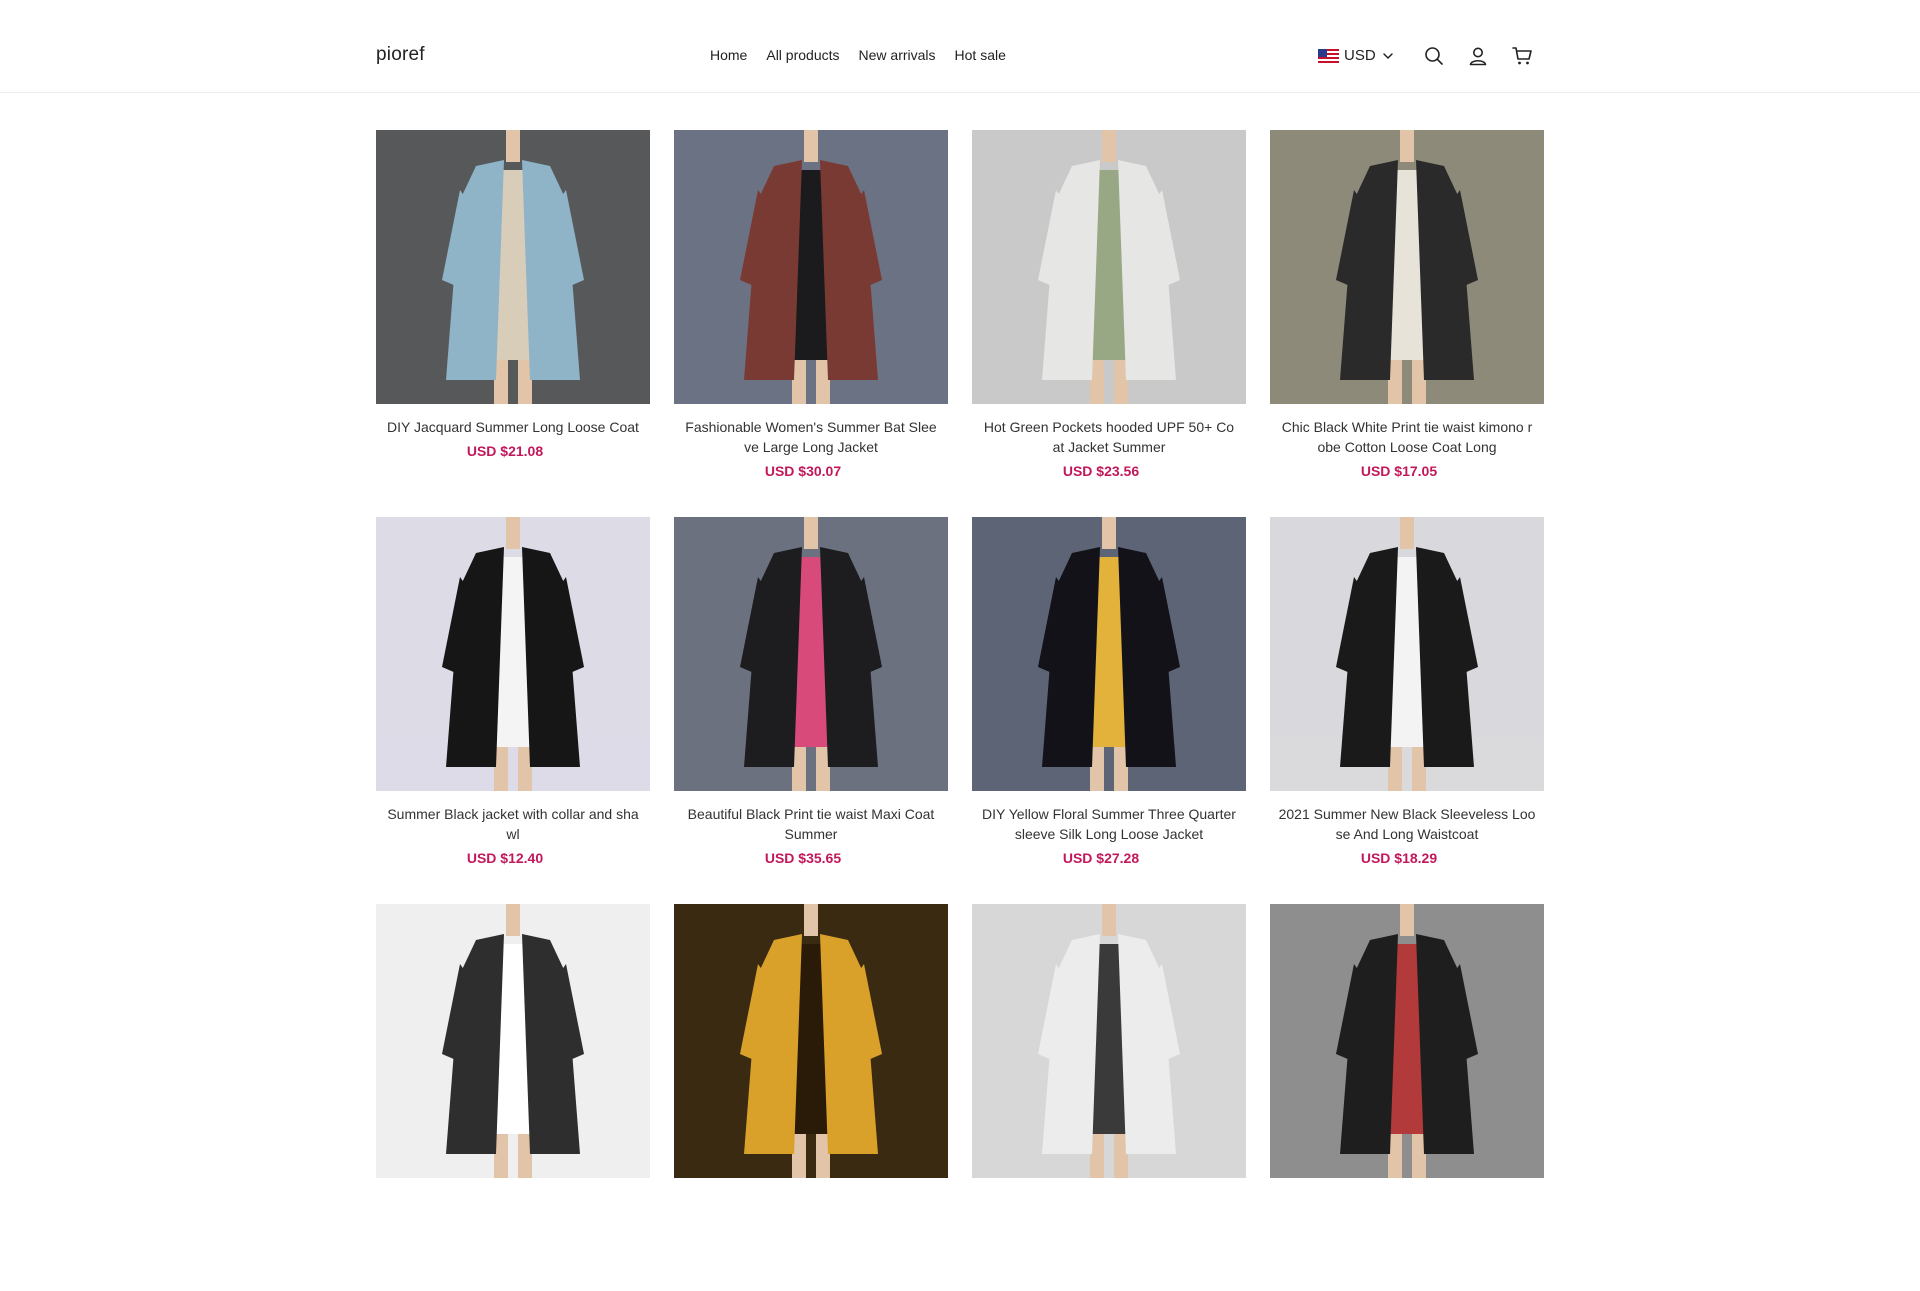 The height and width of the screenshot is (1291, 1920). I want to click on product-price: USD $12.40, so click(505, 858).